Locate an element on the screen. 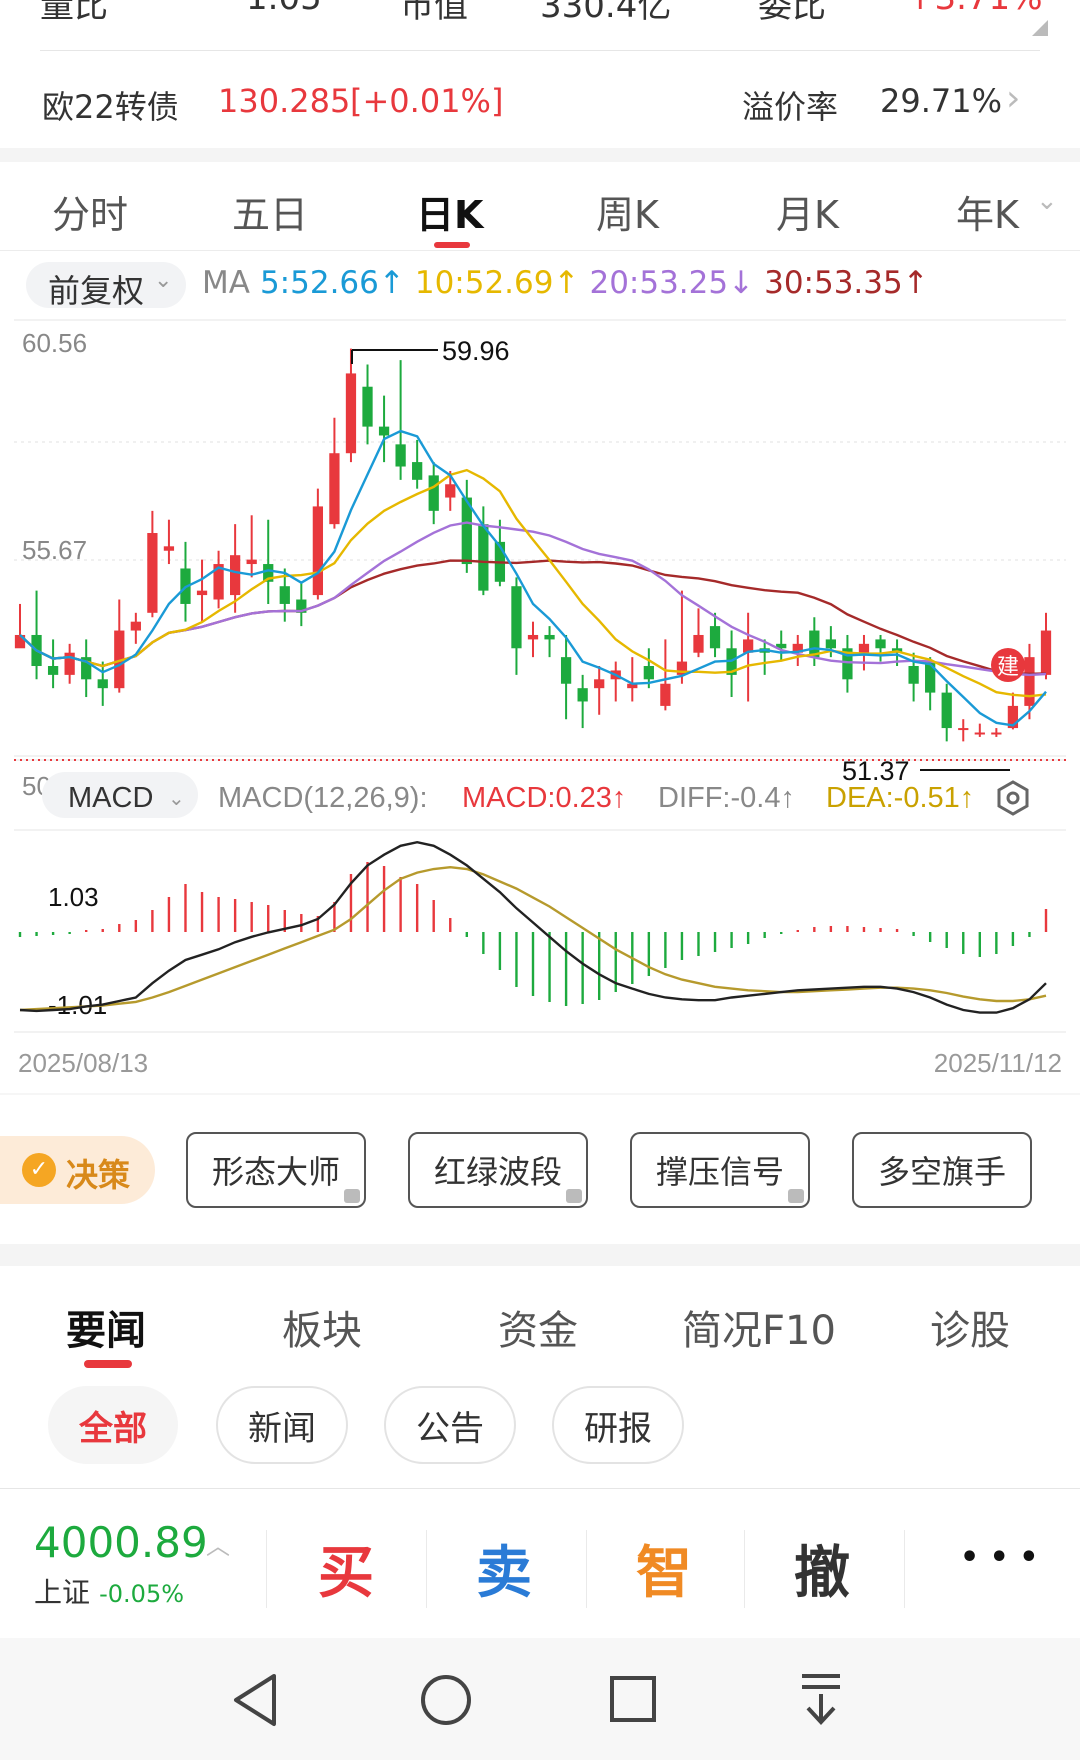 Image resolution: width=1080 pixels, height=1760 pixels. volume-ratio-label: 量比 is located at coordinates (74, 13).